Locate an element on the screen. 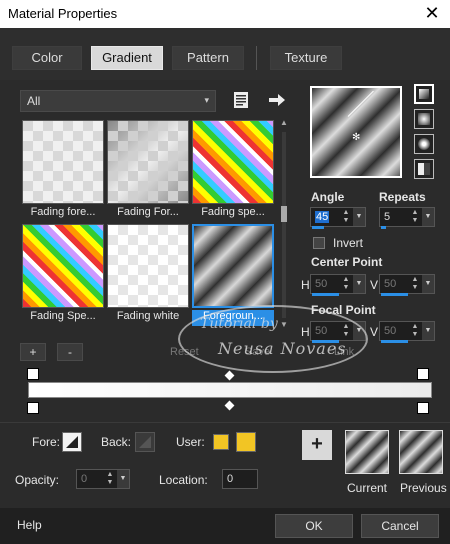 Image resolution: width=450 pixels, height=544 pixels. user-label: User: is located at coordinates (190, 442).